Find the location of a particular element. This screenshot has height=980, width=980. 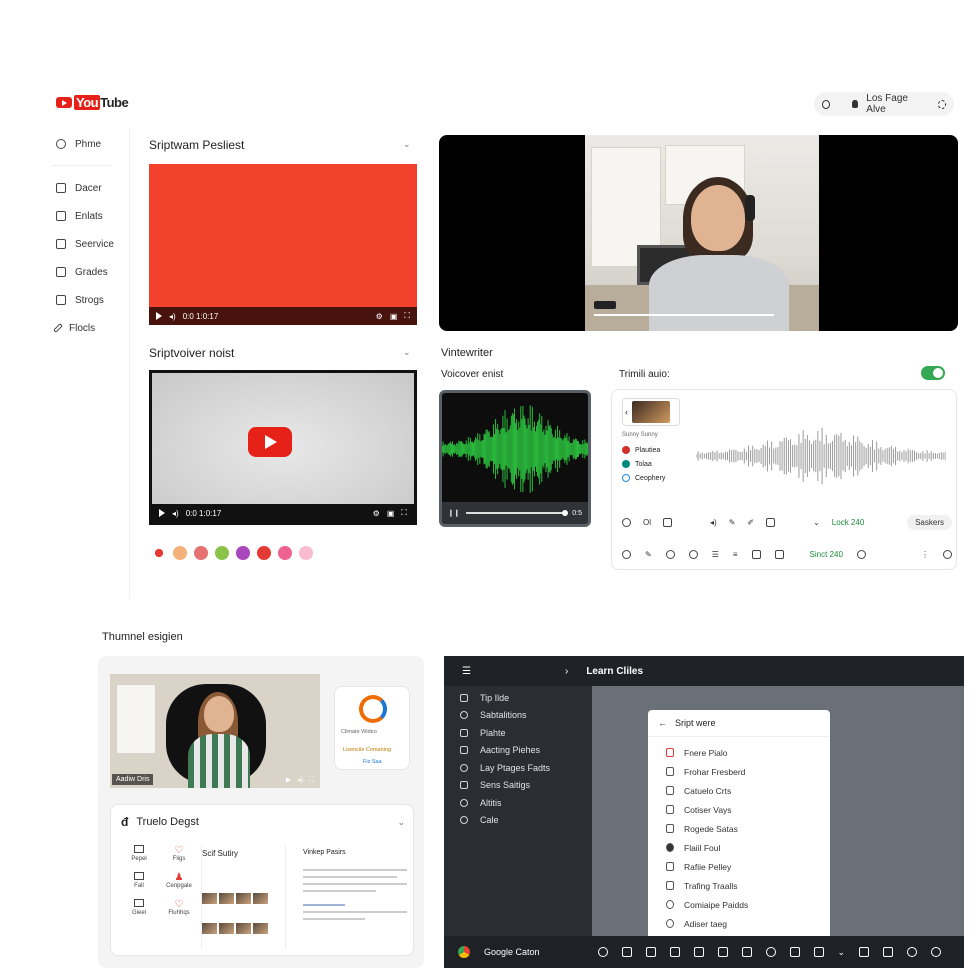

chrome-icon is located at coordinates (464, 952).